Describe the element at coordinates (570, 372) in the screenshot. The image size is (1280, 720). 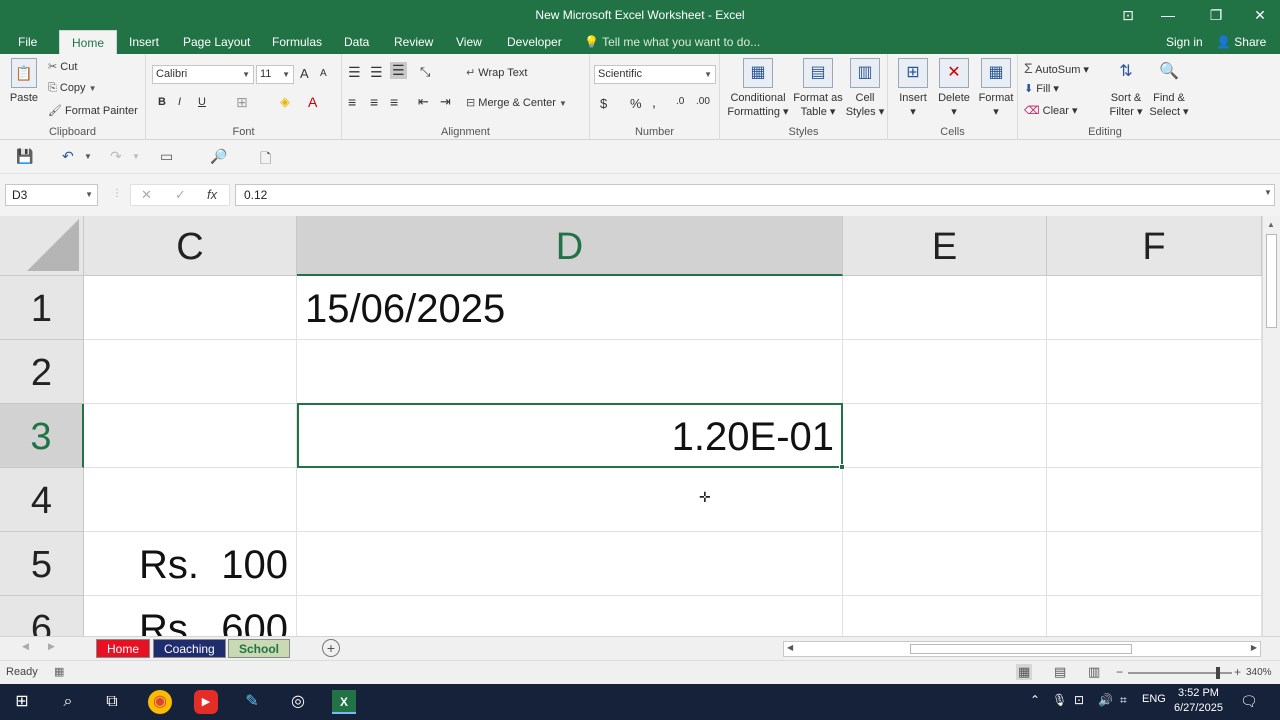
I see `cell-d2` at that location.